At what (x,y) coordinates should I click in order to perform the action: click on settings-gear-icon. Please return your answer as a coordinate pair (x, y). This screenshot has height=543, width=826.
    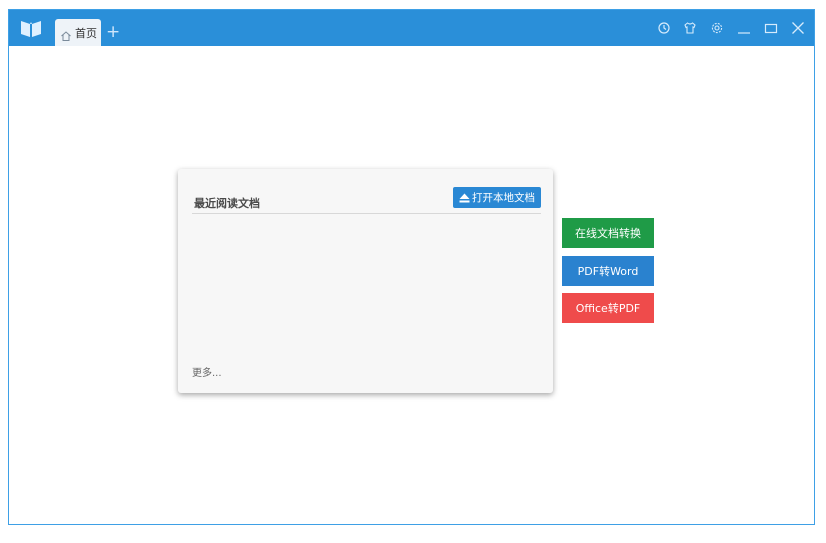
    Looking at the image, I should click on (717, 28).